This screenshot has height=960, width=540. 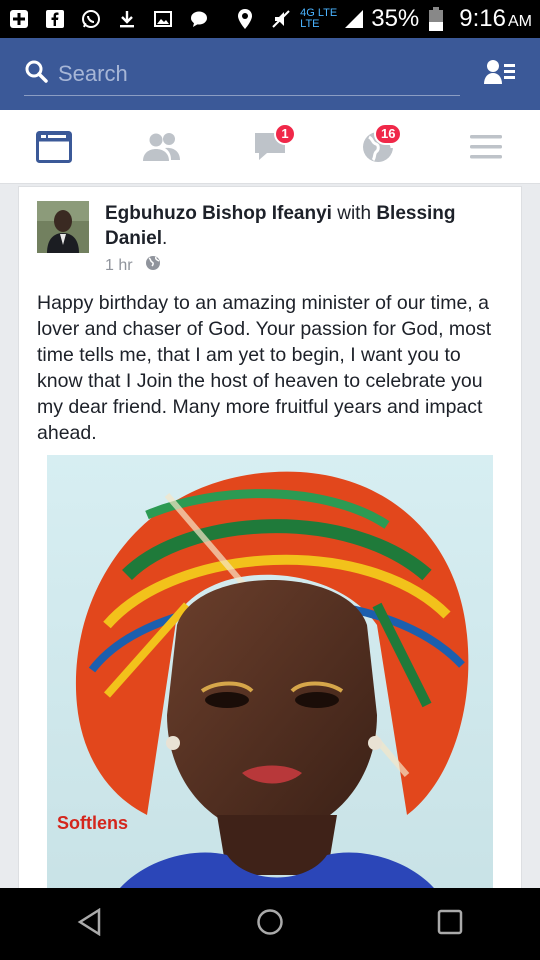 I want to click on news-feed-icon, so click(x=54, y=146).